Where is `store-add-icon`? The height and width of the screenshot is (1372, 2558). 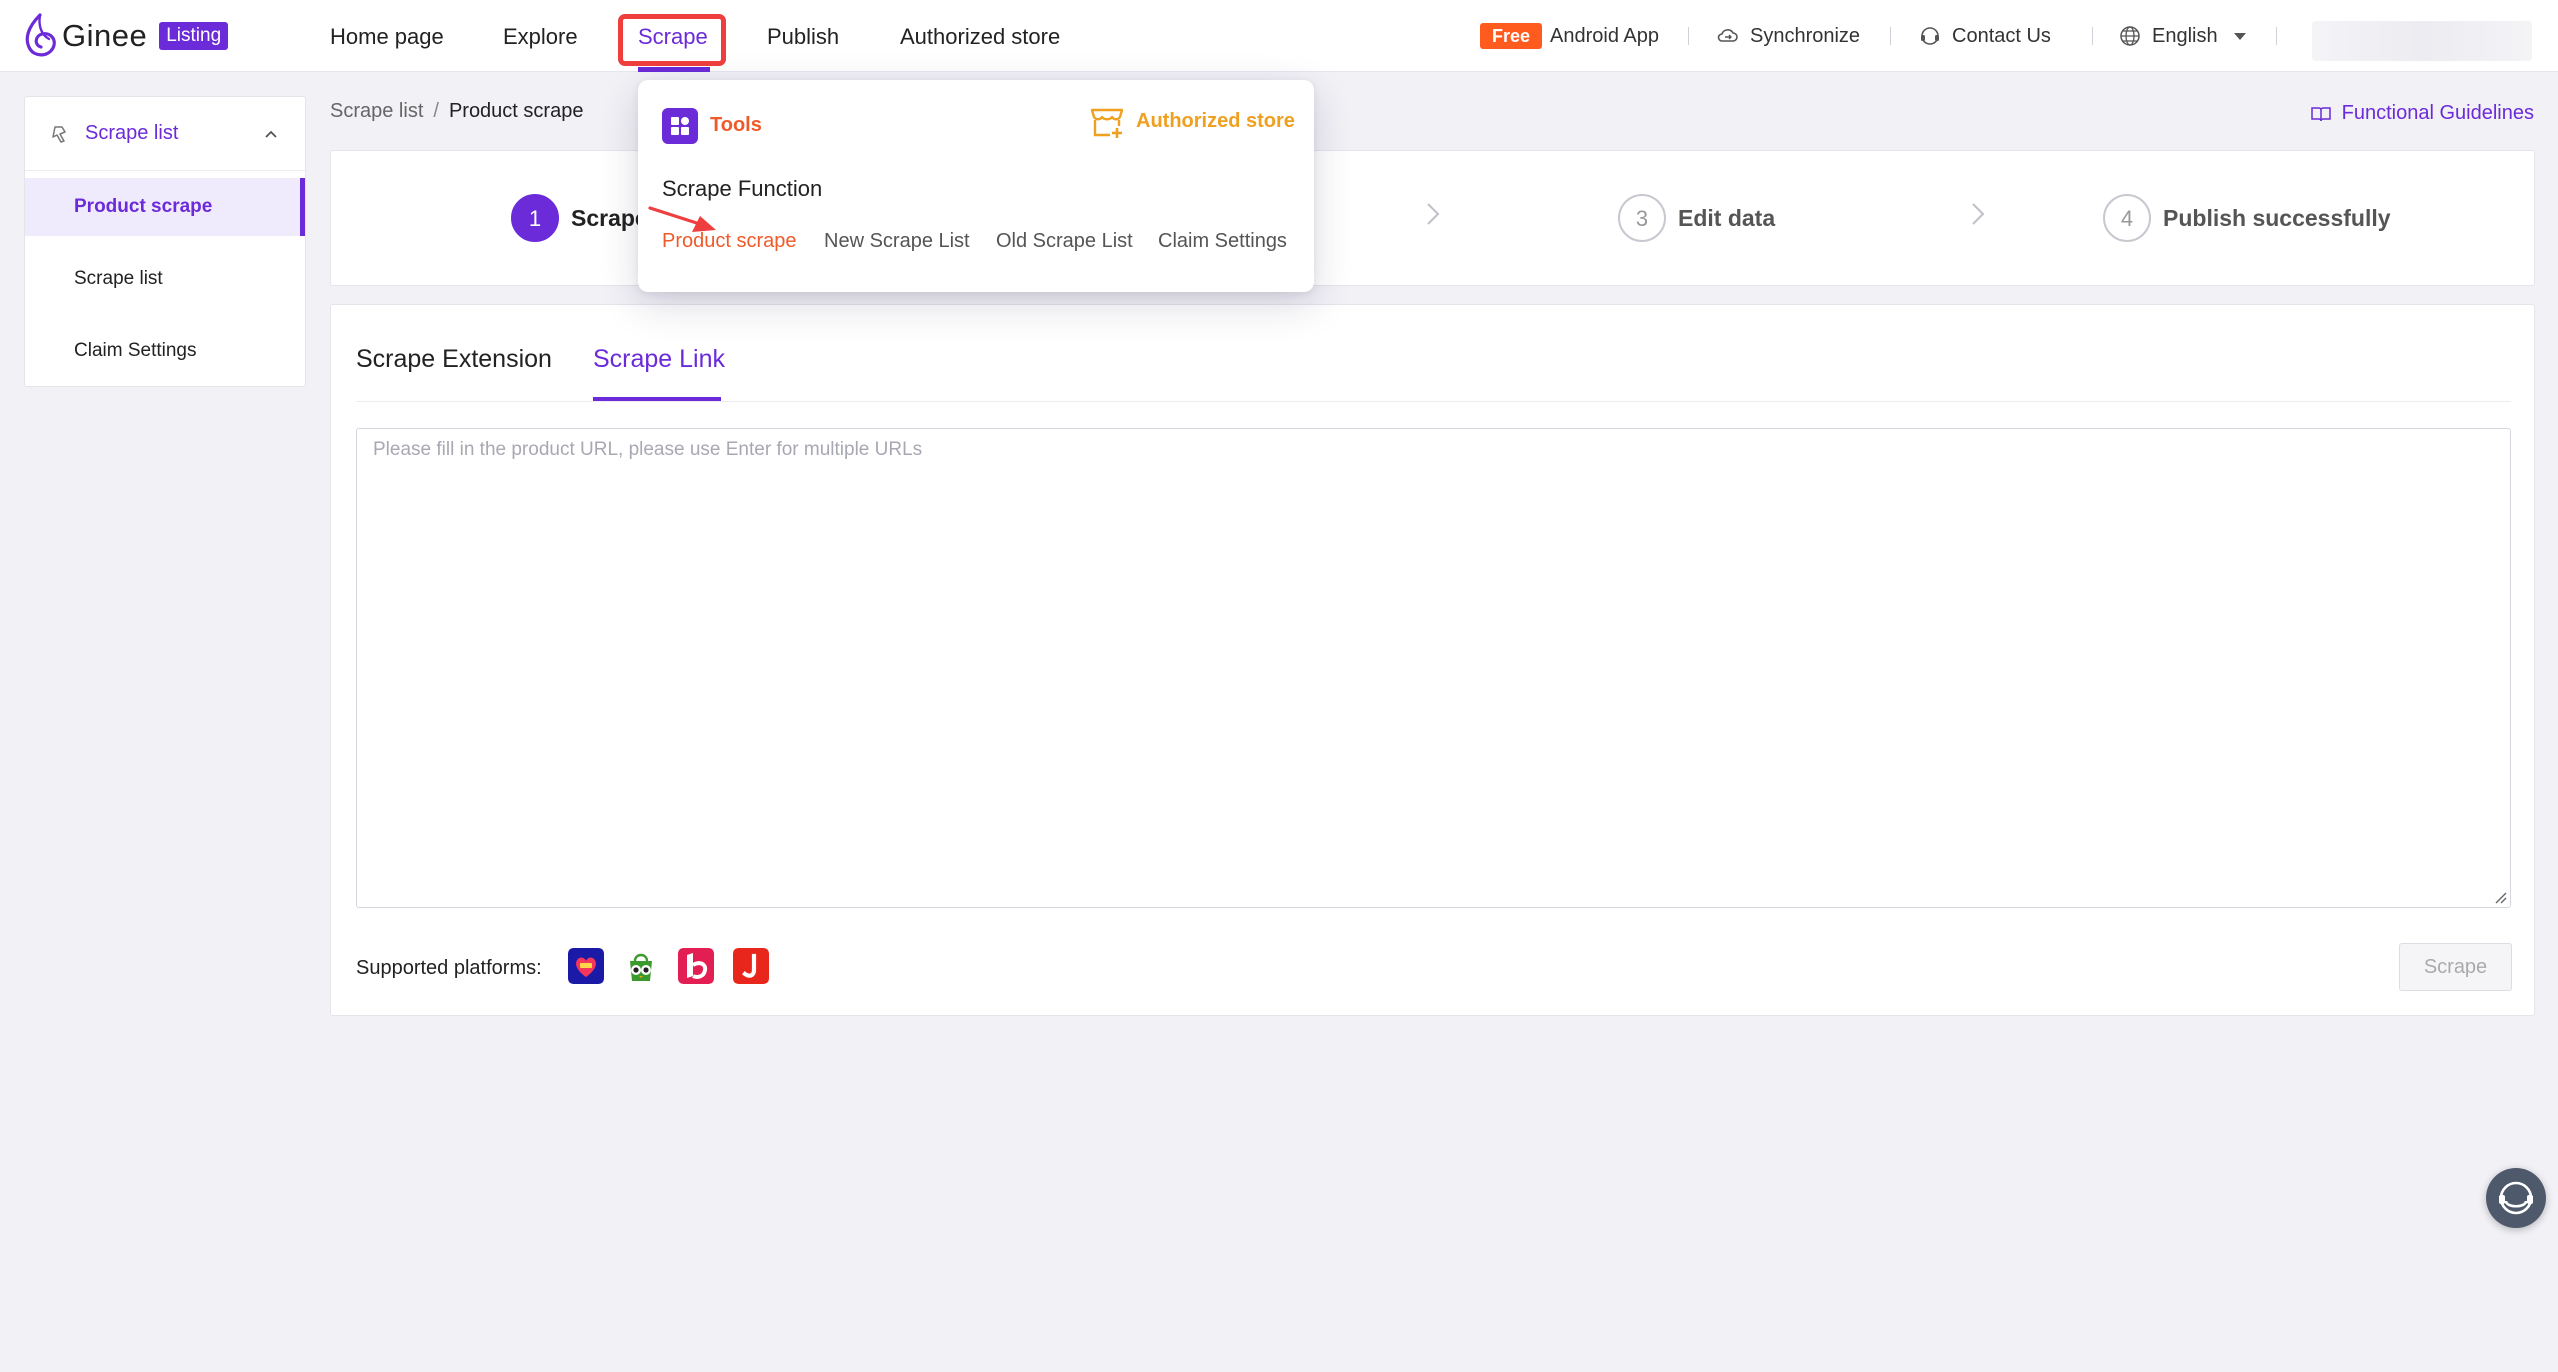
store-add-icon is located at coordinates (1107, 123).